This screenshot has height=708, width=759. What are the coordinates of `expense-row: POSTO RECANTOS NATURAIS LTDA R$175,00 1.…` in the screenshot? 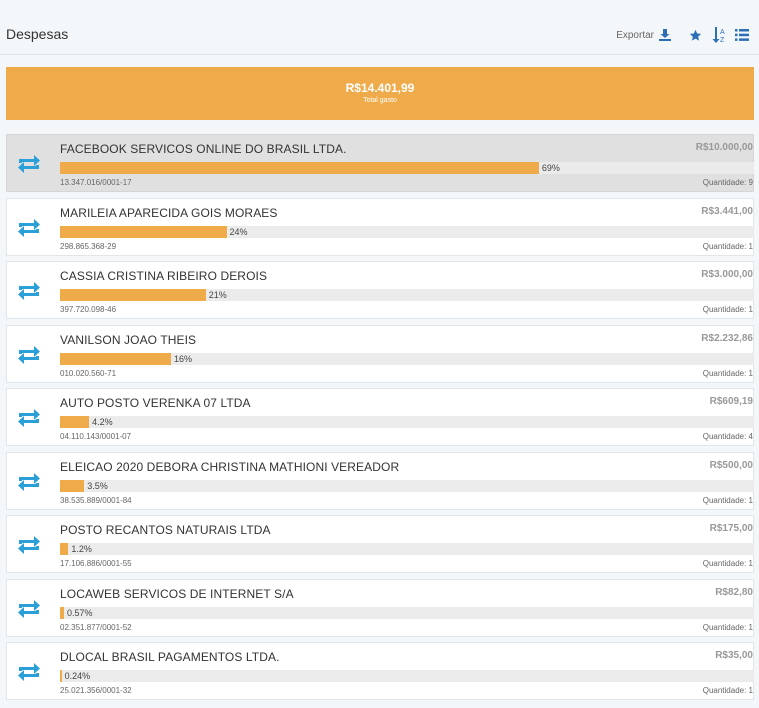 It's located at (380, 544).